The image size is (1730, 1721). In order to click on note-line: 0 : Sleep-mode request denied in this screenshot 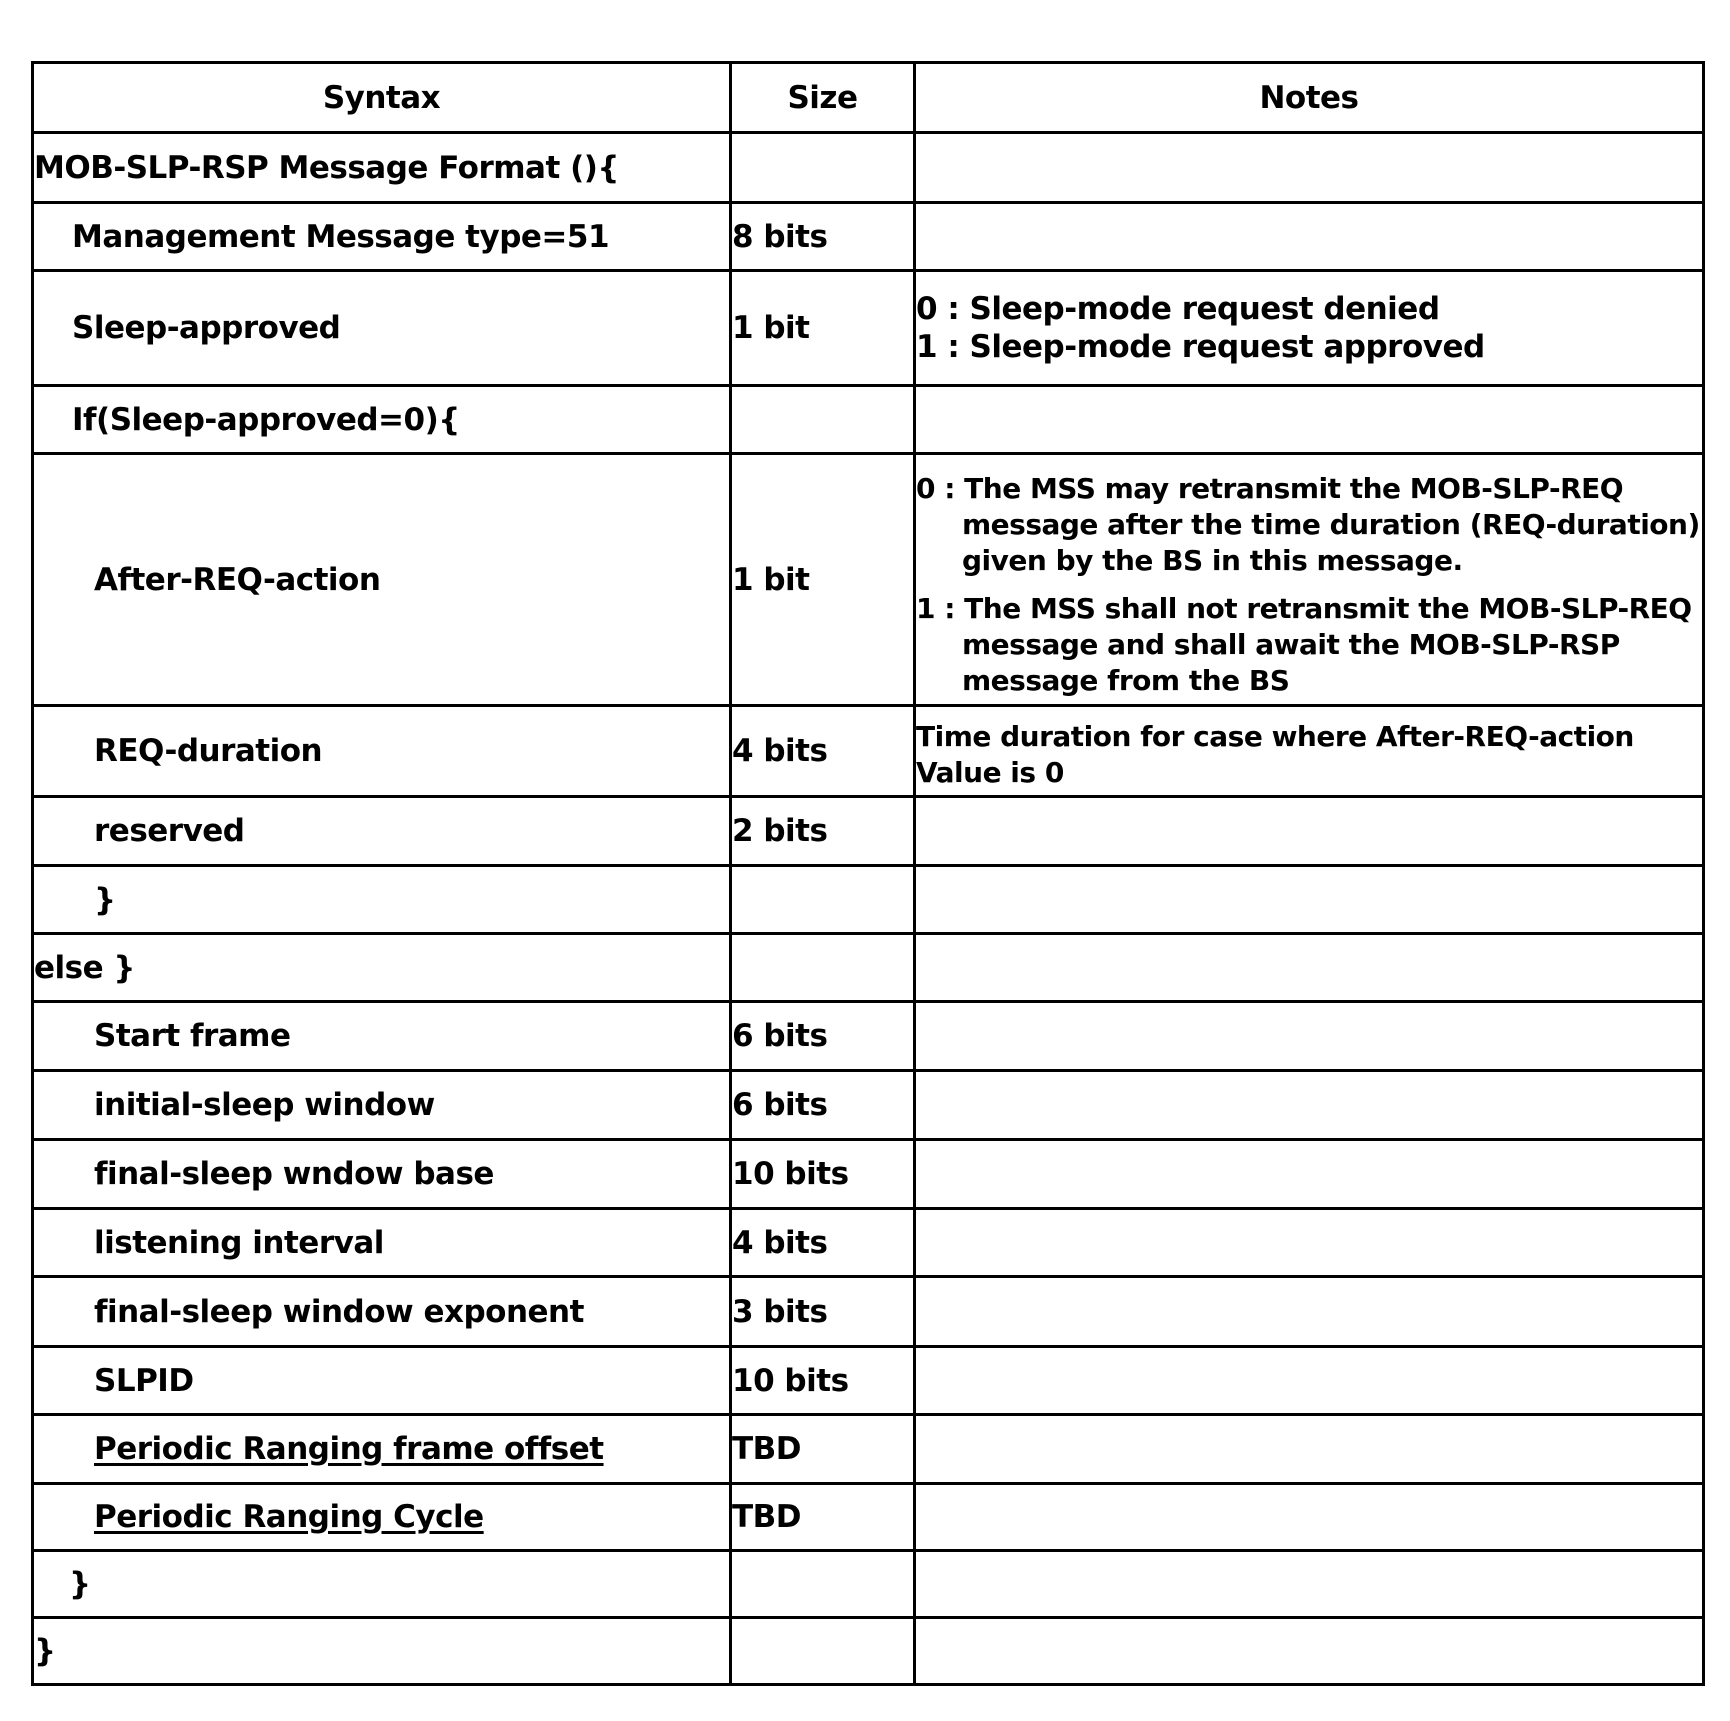, I will do `click(1178, 309)`.